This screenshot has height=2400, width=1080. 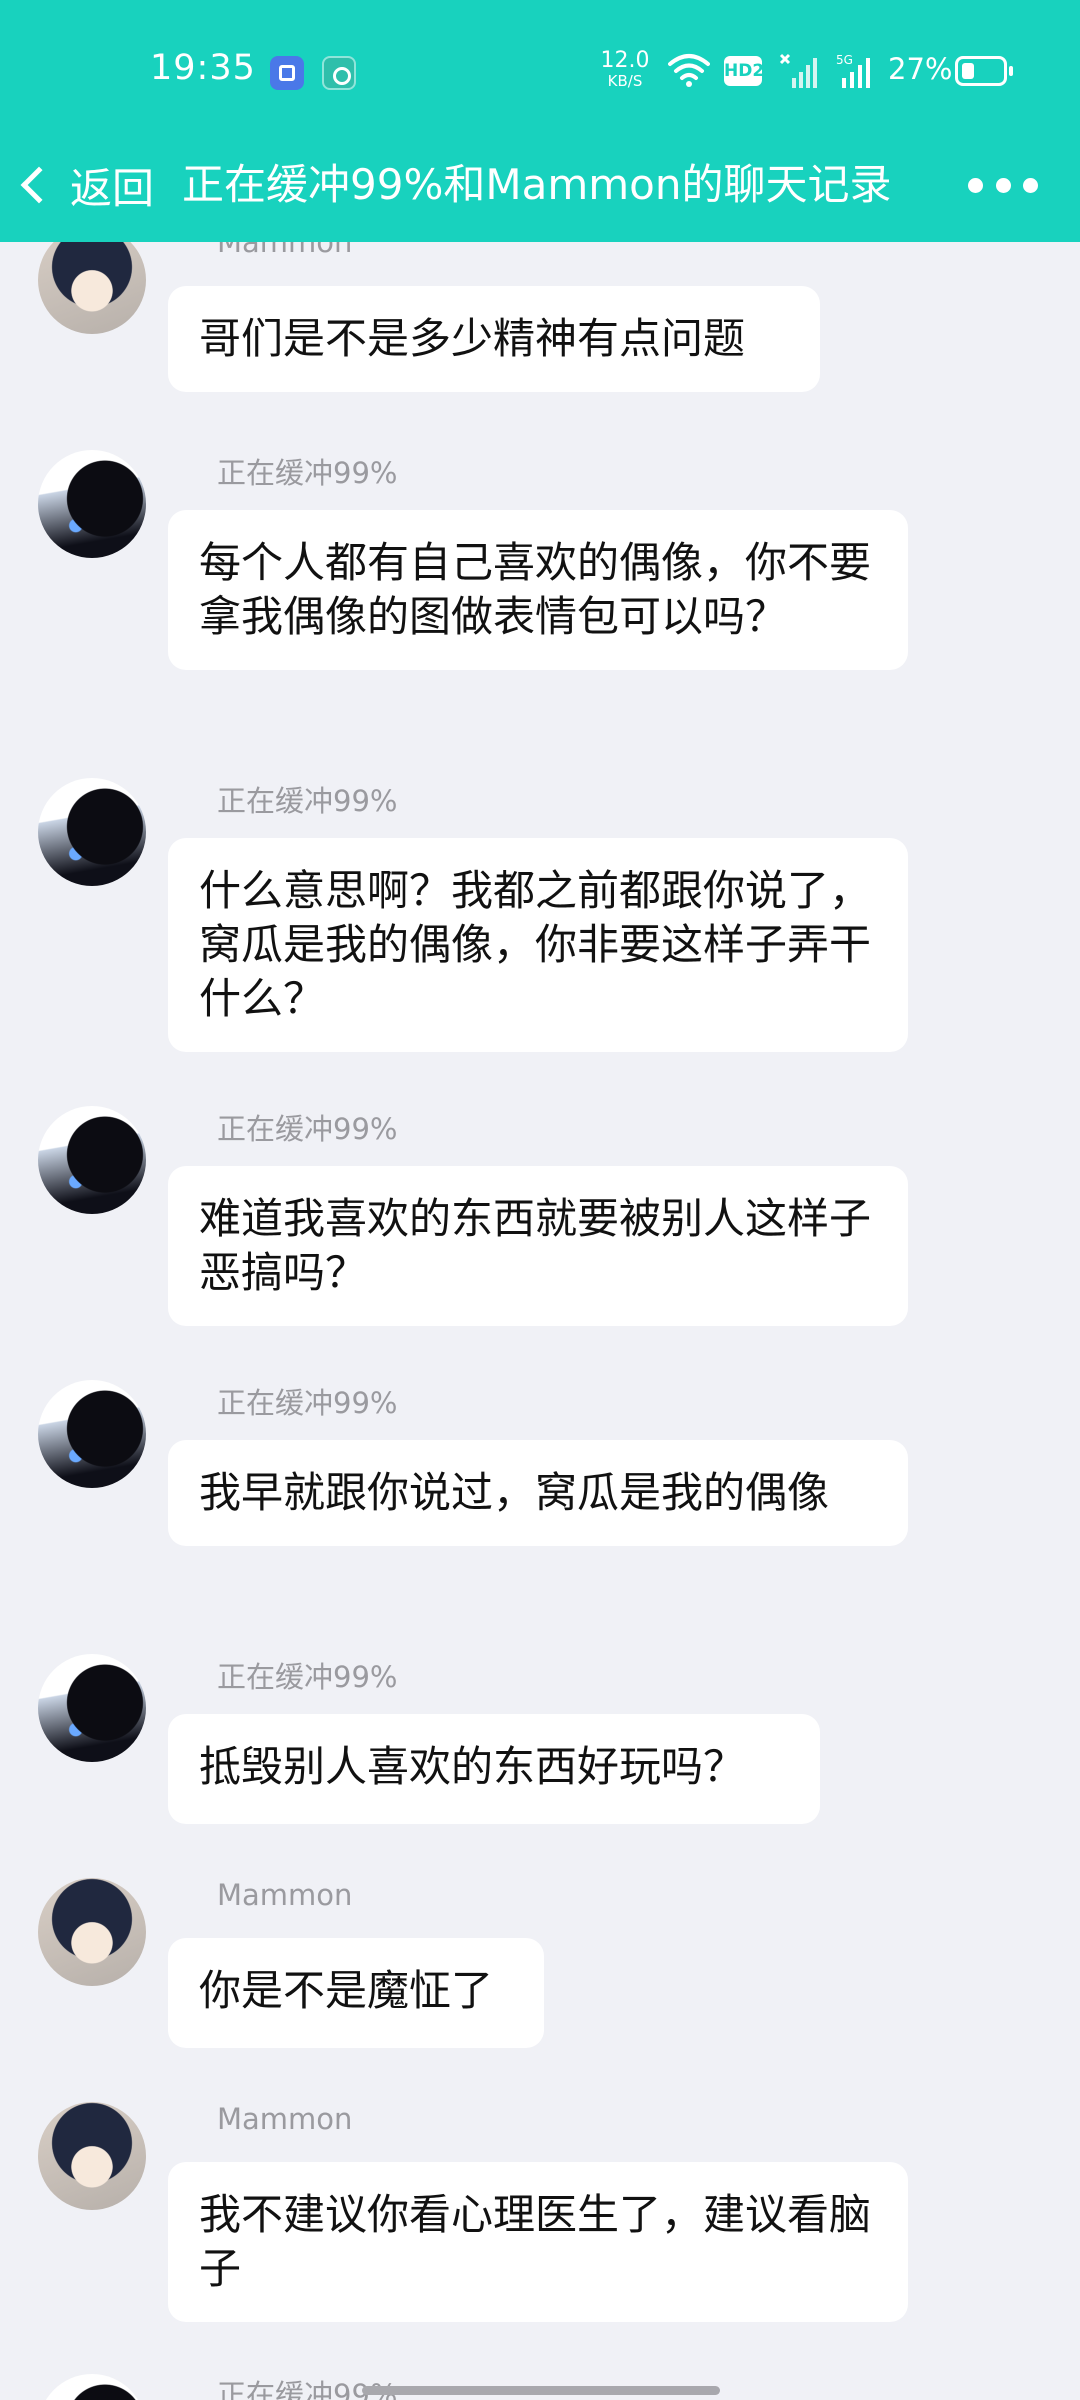 I want to click on message-bubble: 抵毁别人喜欢的东西好玩吗？, so click(x=494, y=1769).